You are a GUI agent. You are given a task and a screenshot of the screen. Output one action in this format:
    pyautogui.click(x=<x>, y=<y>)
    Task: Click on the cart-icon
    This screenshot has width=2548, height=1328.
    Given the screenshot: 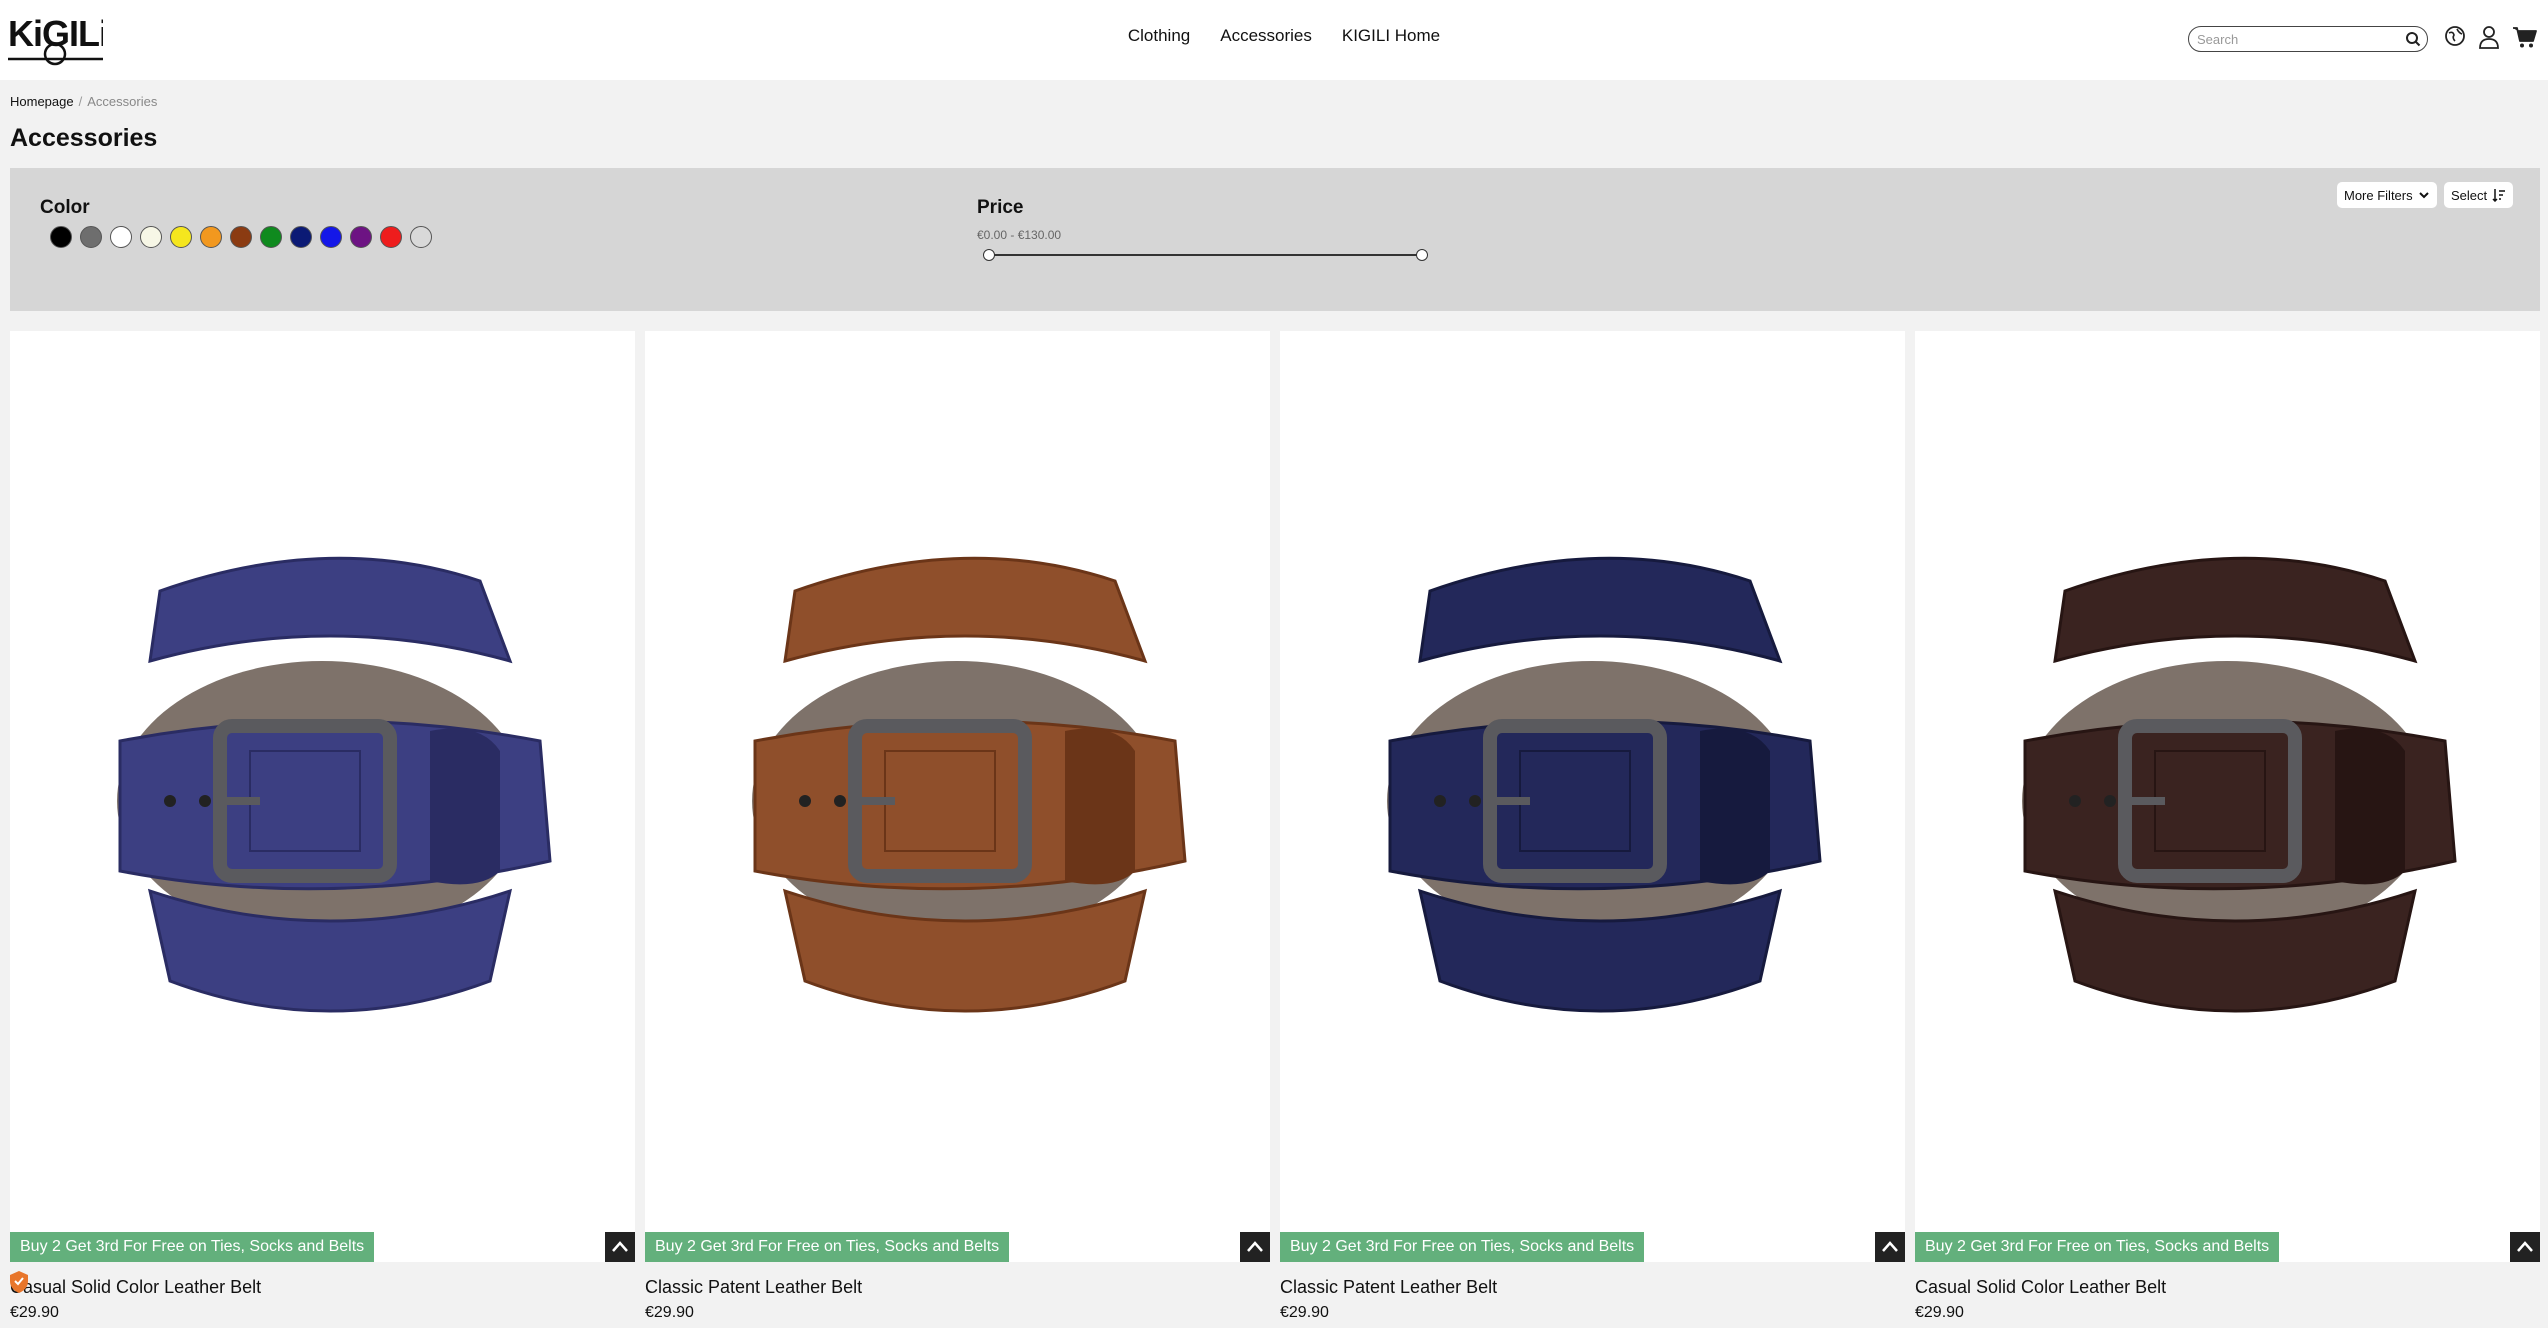 What is the action you would take?
    pyautogui.click(x=2525, y=37)
    